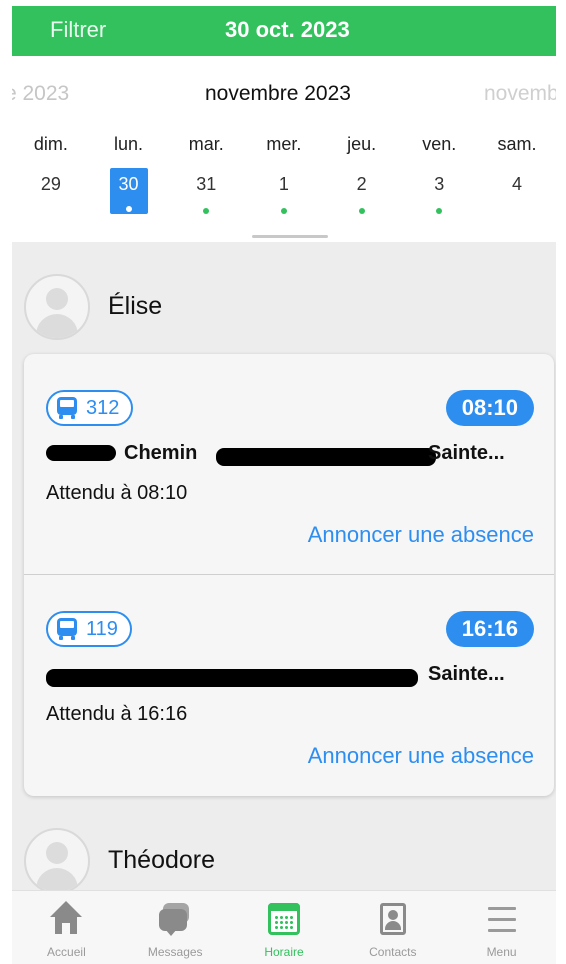 This screenshot has height=964, width=566. What do you see at coordinates (393, 952) in the screenshot?
I see `tab-label: Contacts` at bounding box center [393, 952].